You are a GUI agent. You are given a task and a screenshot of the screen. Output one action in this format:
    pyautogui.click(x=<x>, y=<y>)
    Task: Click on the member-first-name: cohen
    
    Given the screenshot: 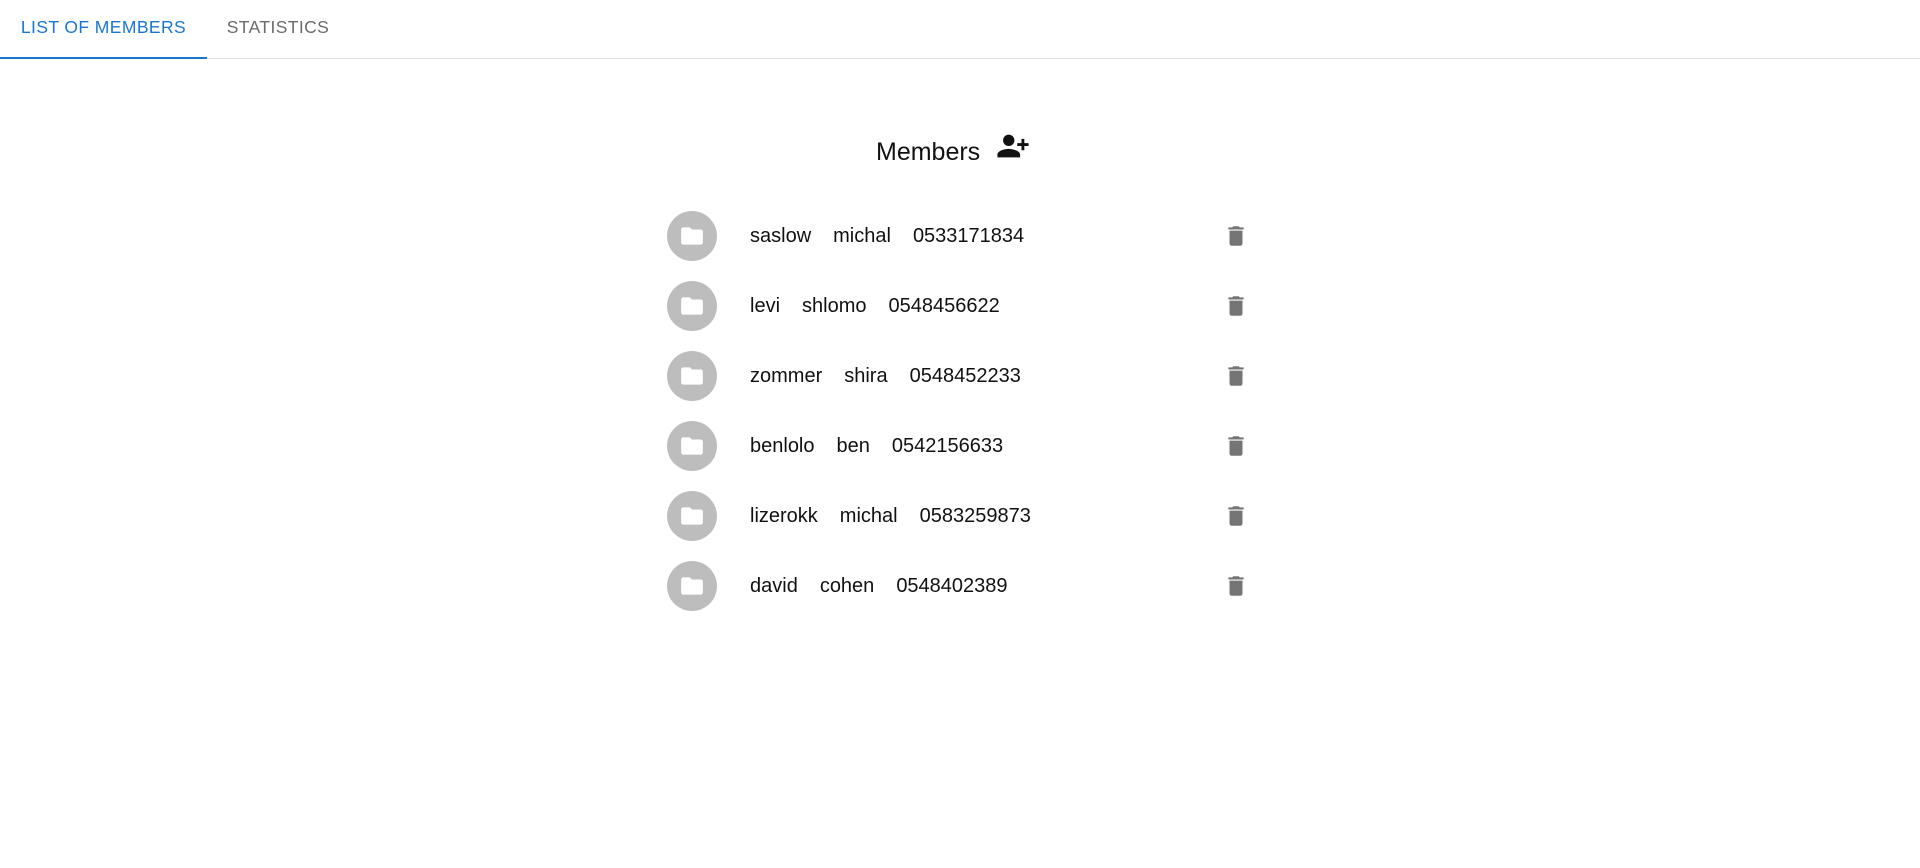 What is the action you would take?
    pyautogui.click(x=847, y=586)
    